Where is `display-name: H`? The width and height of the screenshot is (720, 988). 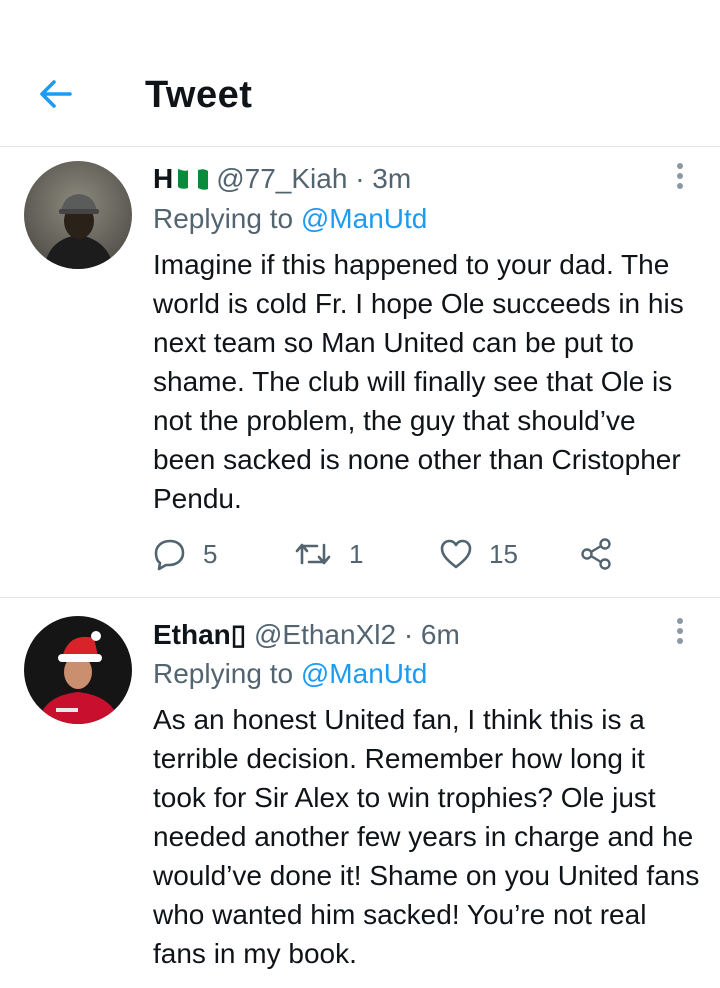 display-name: H is located at coordinates (163, 178).